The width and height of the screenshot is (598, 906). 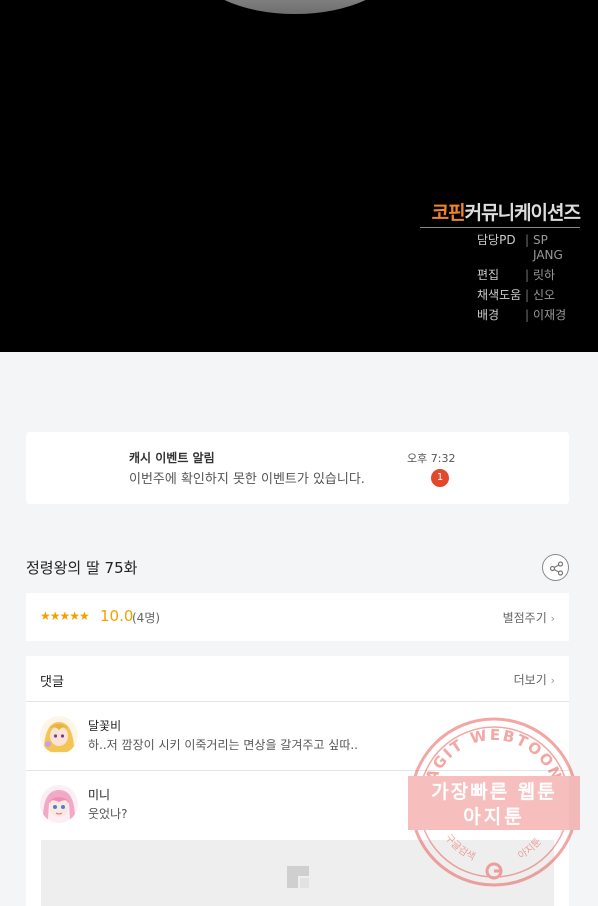 I want to click on watermark-stamp: AGIT WEBTOON 구글검색 아지툰 가장빠른 웹툰 아지툰, so click(x=494, y=802).